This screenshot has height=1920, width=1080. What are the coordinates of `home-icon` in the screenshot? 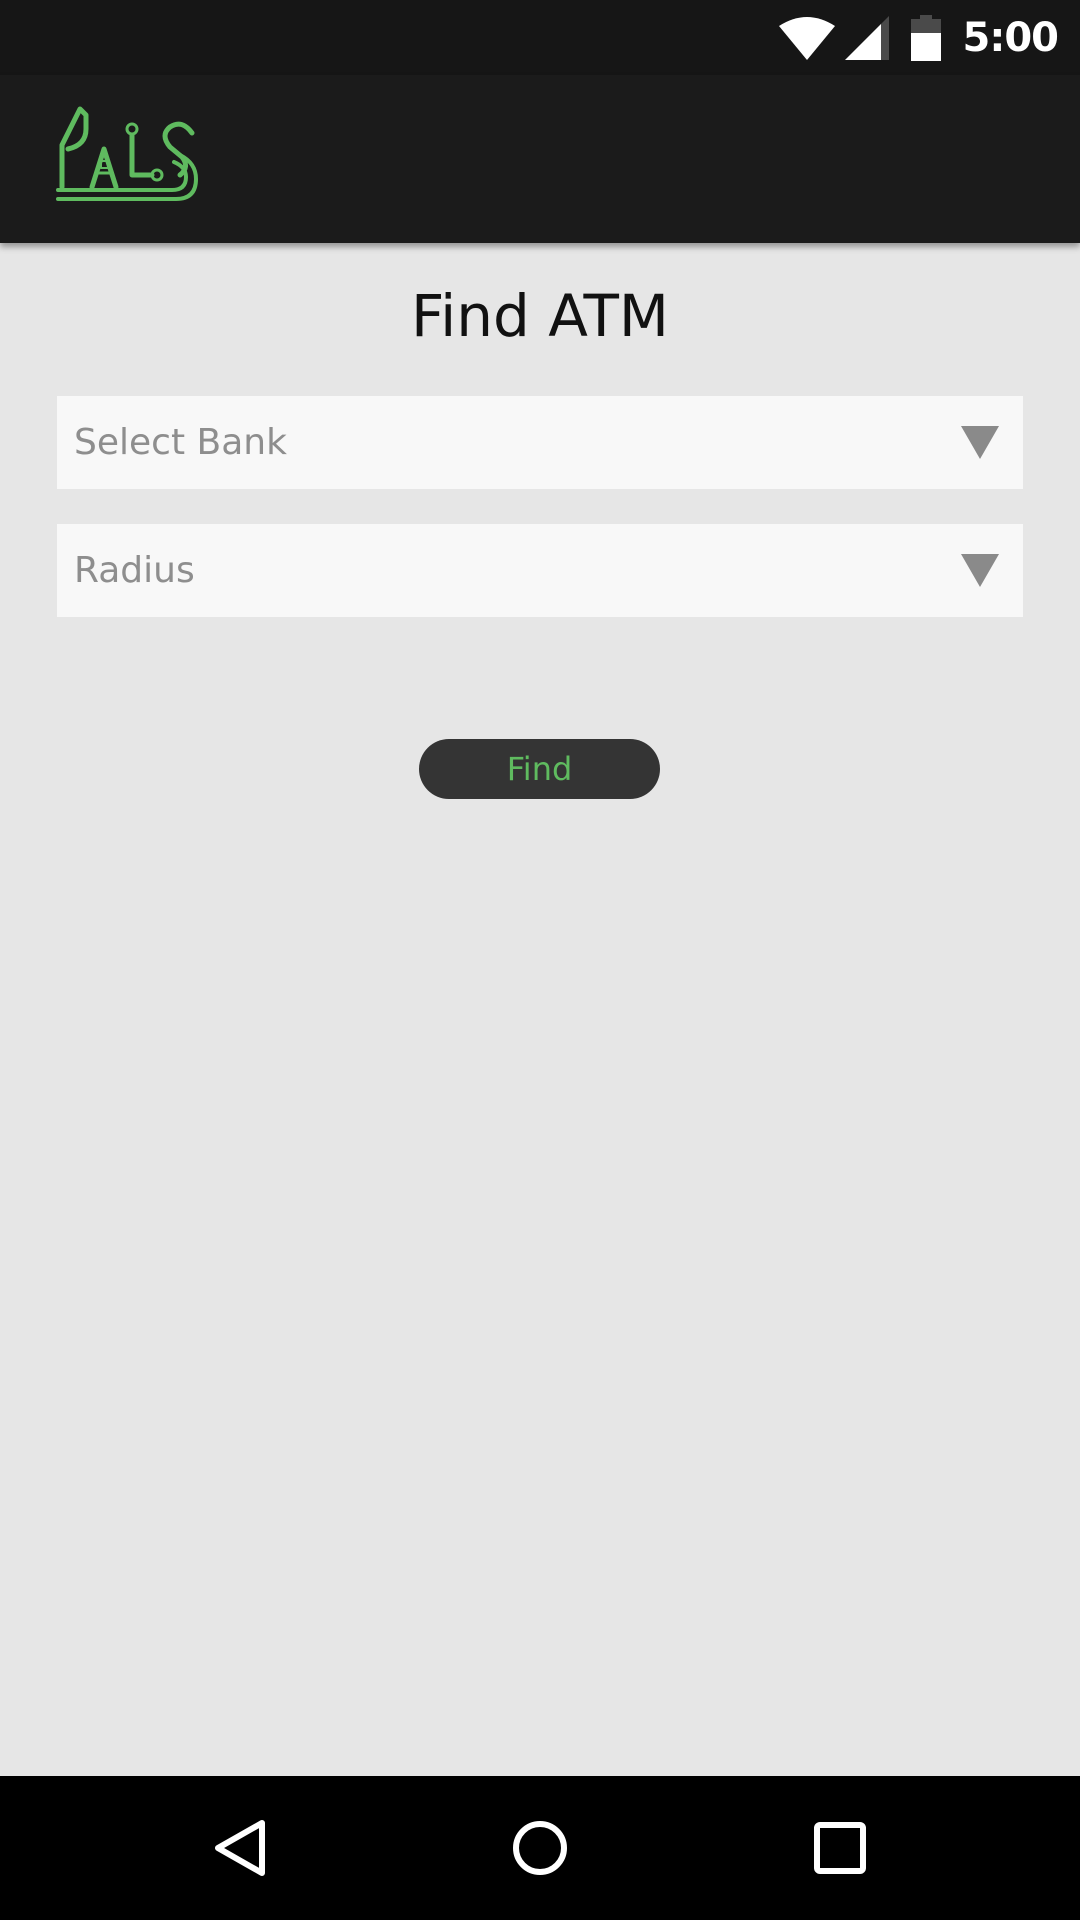 It's located at (540, 1848).